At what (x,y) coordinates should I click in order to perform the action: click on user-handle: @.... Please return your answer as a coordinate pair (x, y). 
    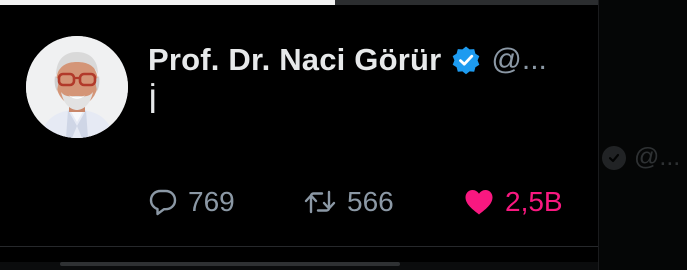
    Looking at the image, I should click on (518, 60).